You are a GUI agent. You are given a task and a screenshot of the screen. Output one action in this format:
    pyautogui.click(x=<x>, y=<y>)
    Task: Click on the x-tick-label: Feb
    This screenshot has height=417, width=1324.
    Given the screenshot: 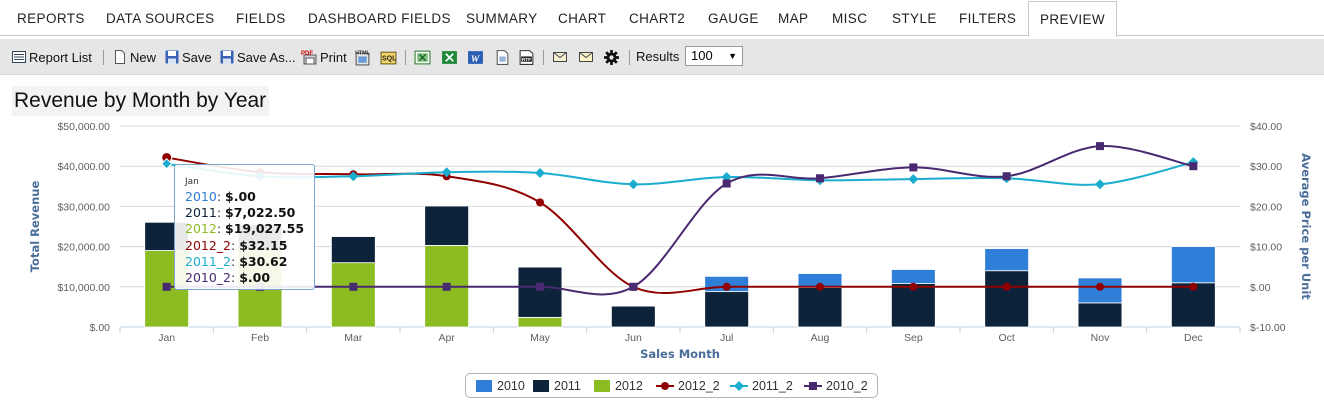 What is the action you would take?
    pyautogui.click(x=260, y=338)
    